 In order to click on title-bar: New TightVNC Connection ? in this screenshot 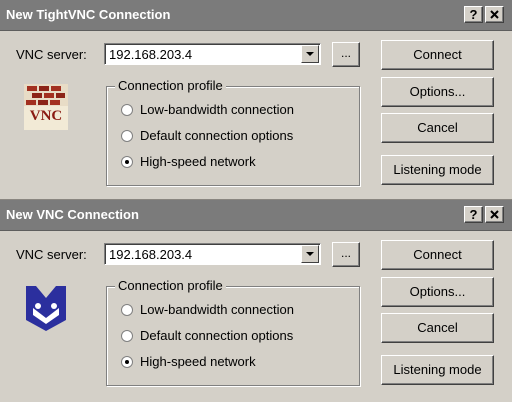, I will do `click(256, 15)`.